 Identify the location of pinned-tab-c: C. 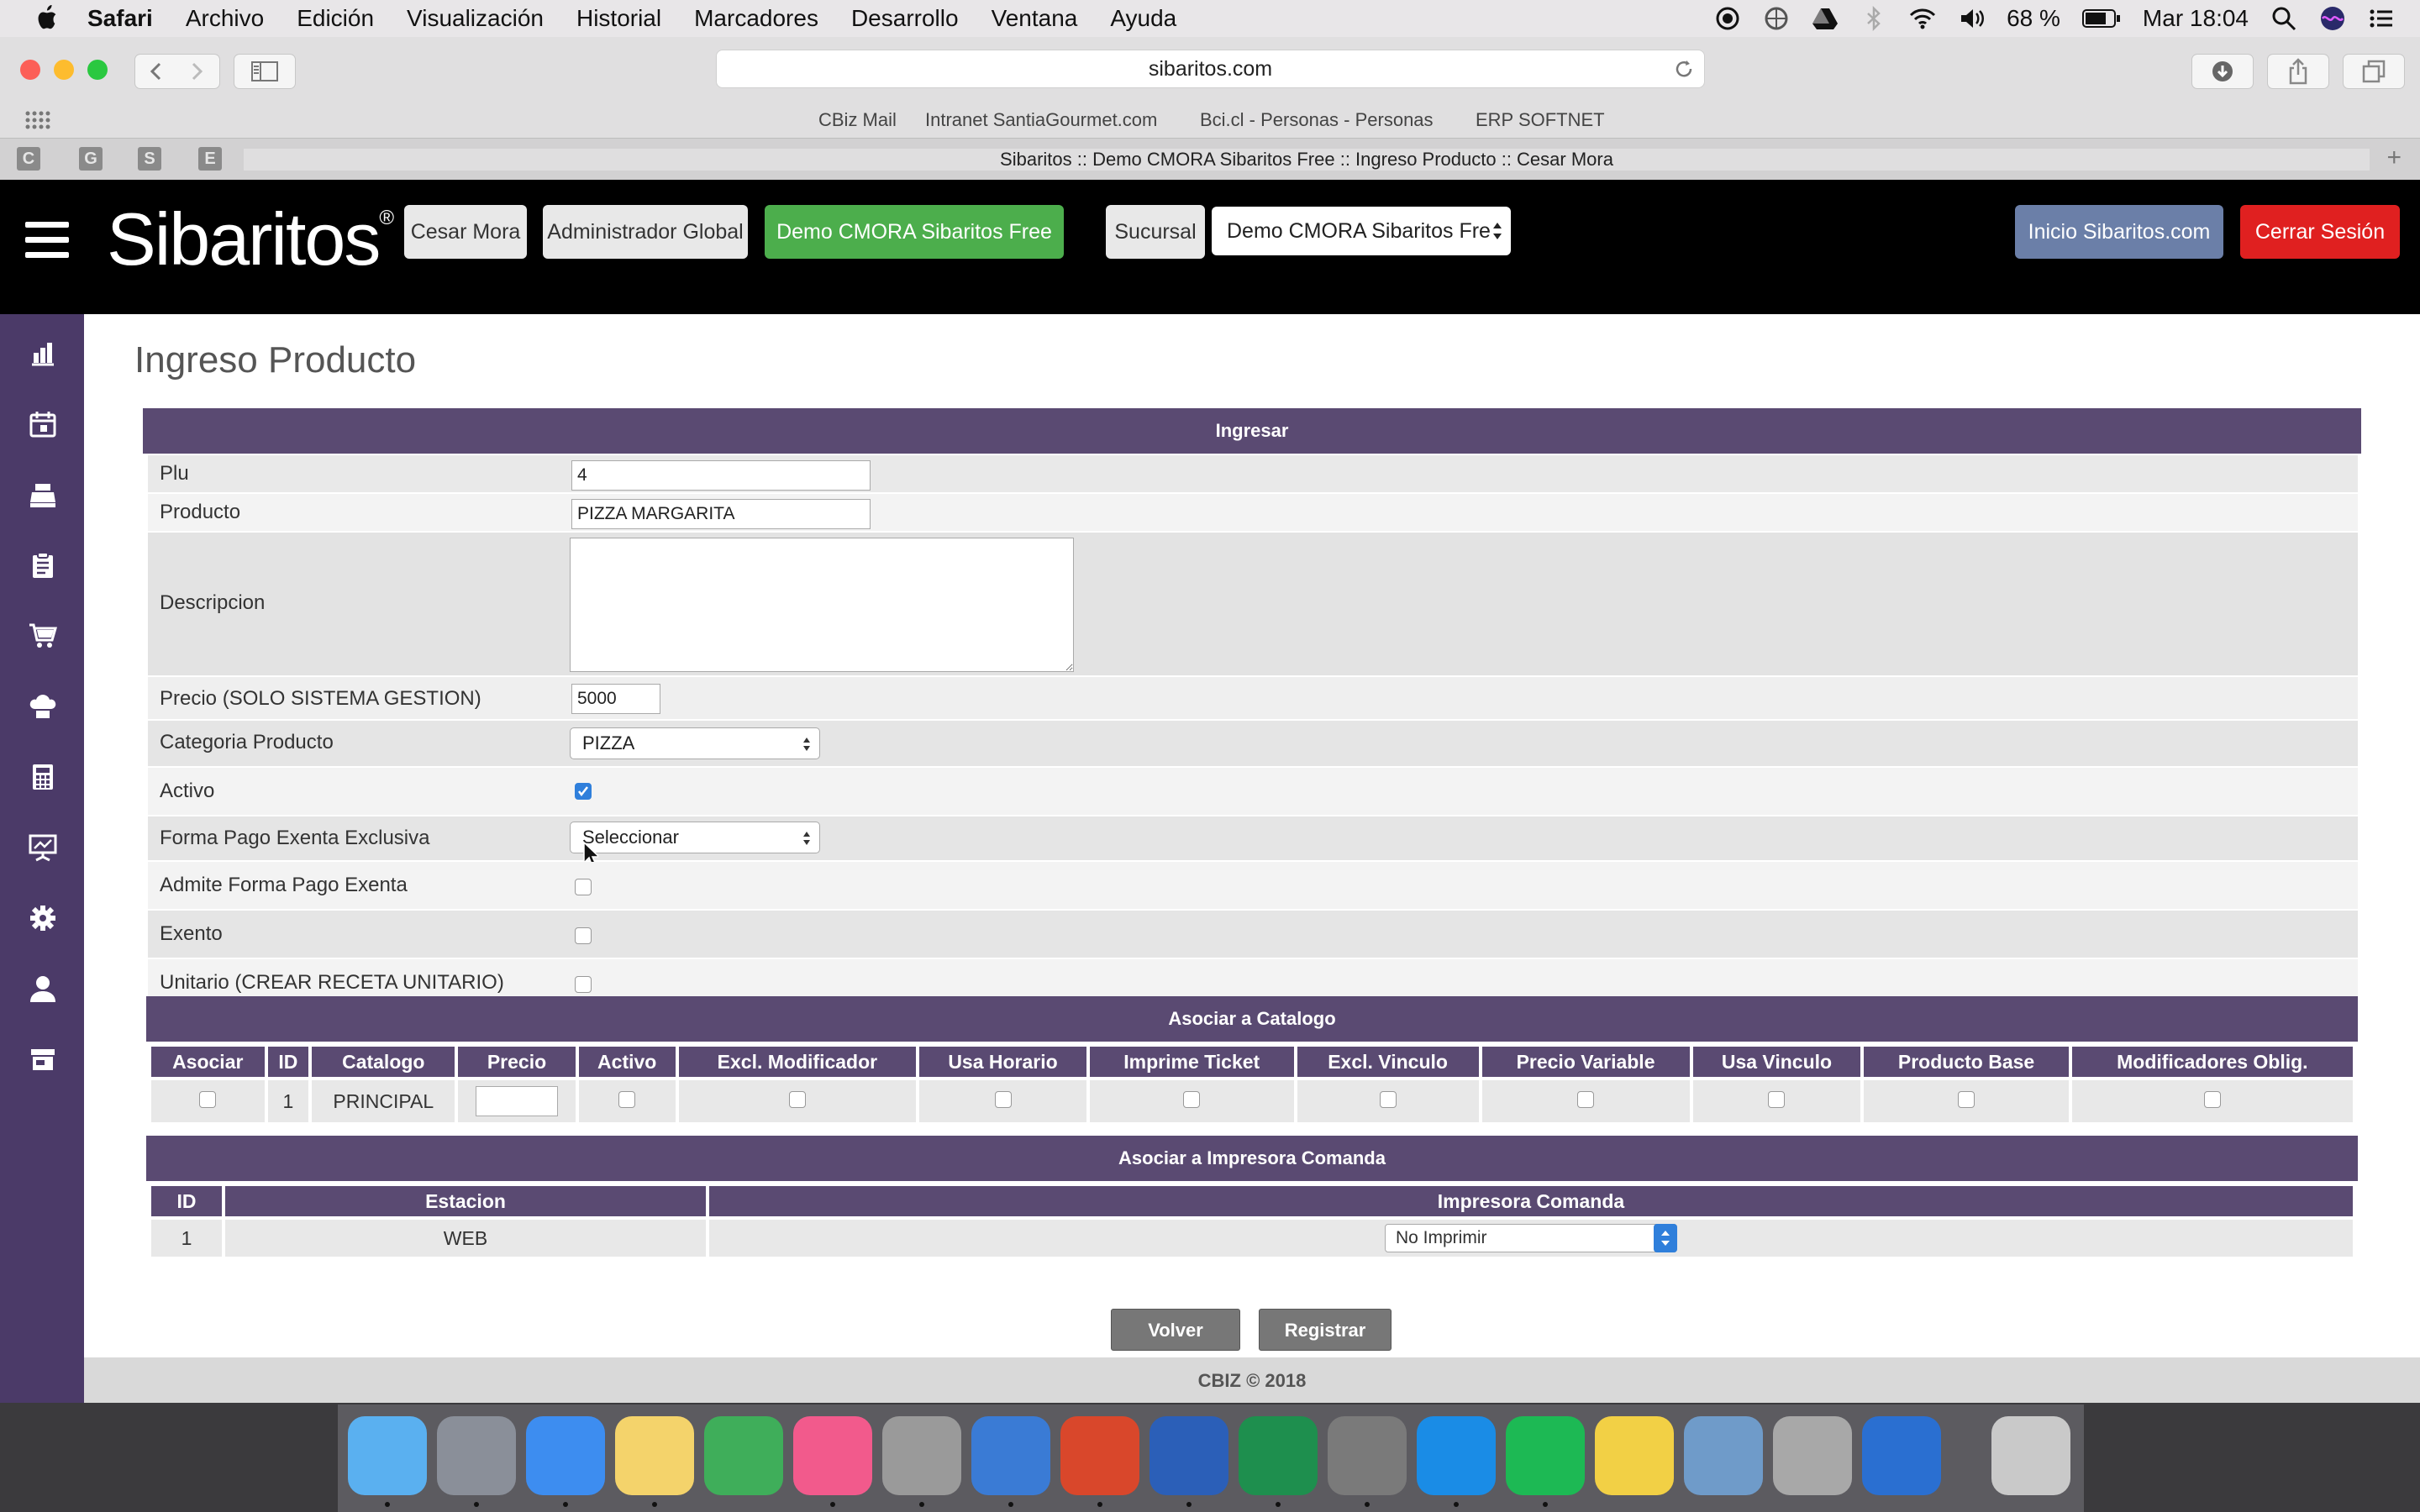
(28, 159).